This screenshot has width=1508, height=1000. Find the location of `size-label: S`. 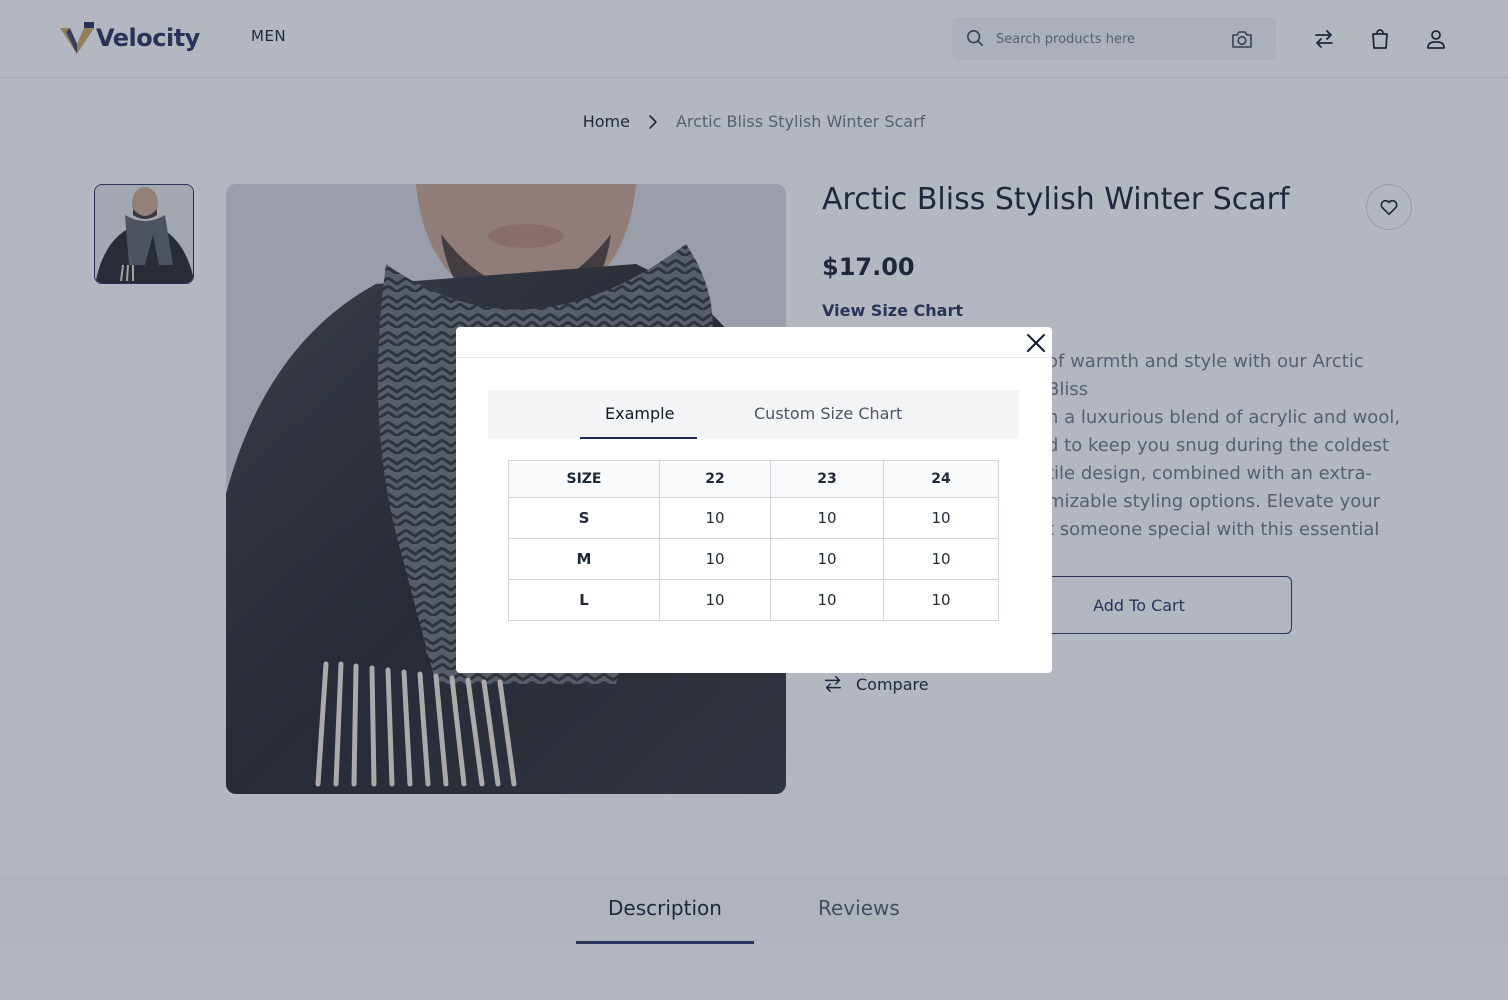

size-label: S is located at coordinates (584, 518).